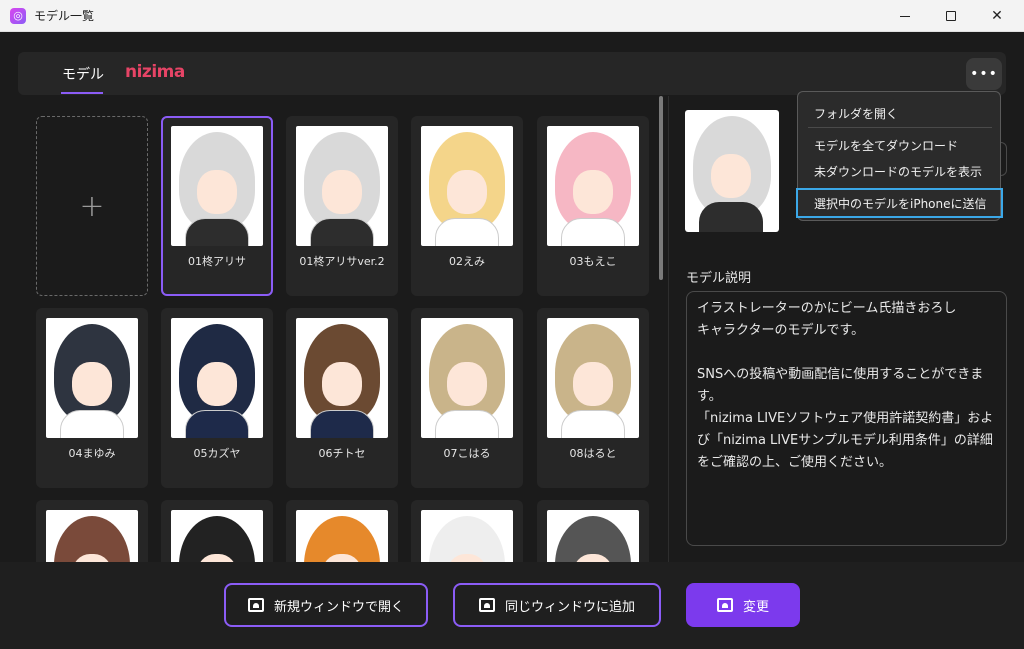 The width and height of the screenshot is (1024, 649). Describe the element at coordinates (886, 145) in the screenshot. I see `menu-item-download-all: モデルを全てダウンロード` at that location.